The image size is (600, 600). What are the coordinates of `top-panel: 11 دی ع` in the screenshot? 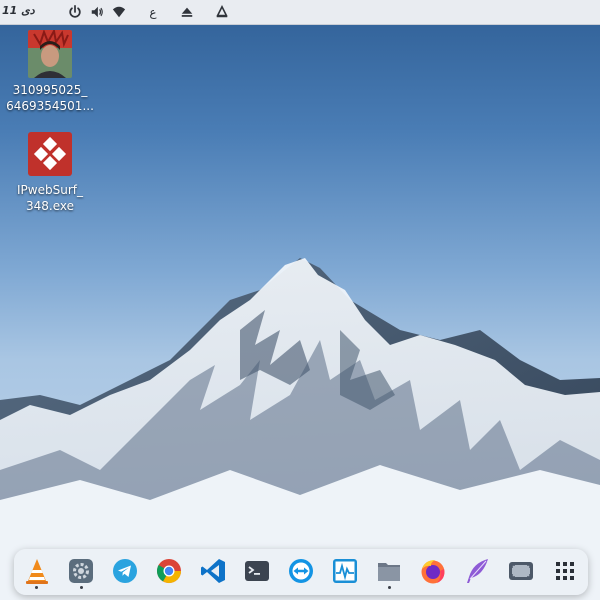 It's located at (300, 12).